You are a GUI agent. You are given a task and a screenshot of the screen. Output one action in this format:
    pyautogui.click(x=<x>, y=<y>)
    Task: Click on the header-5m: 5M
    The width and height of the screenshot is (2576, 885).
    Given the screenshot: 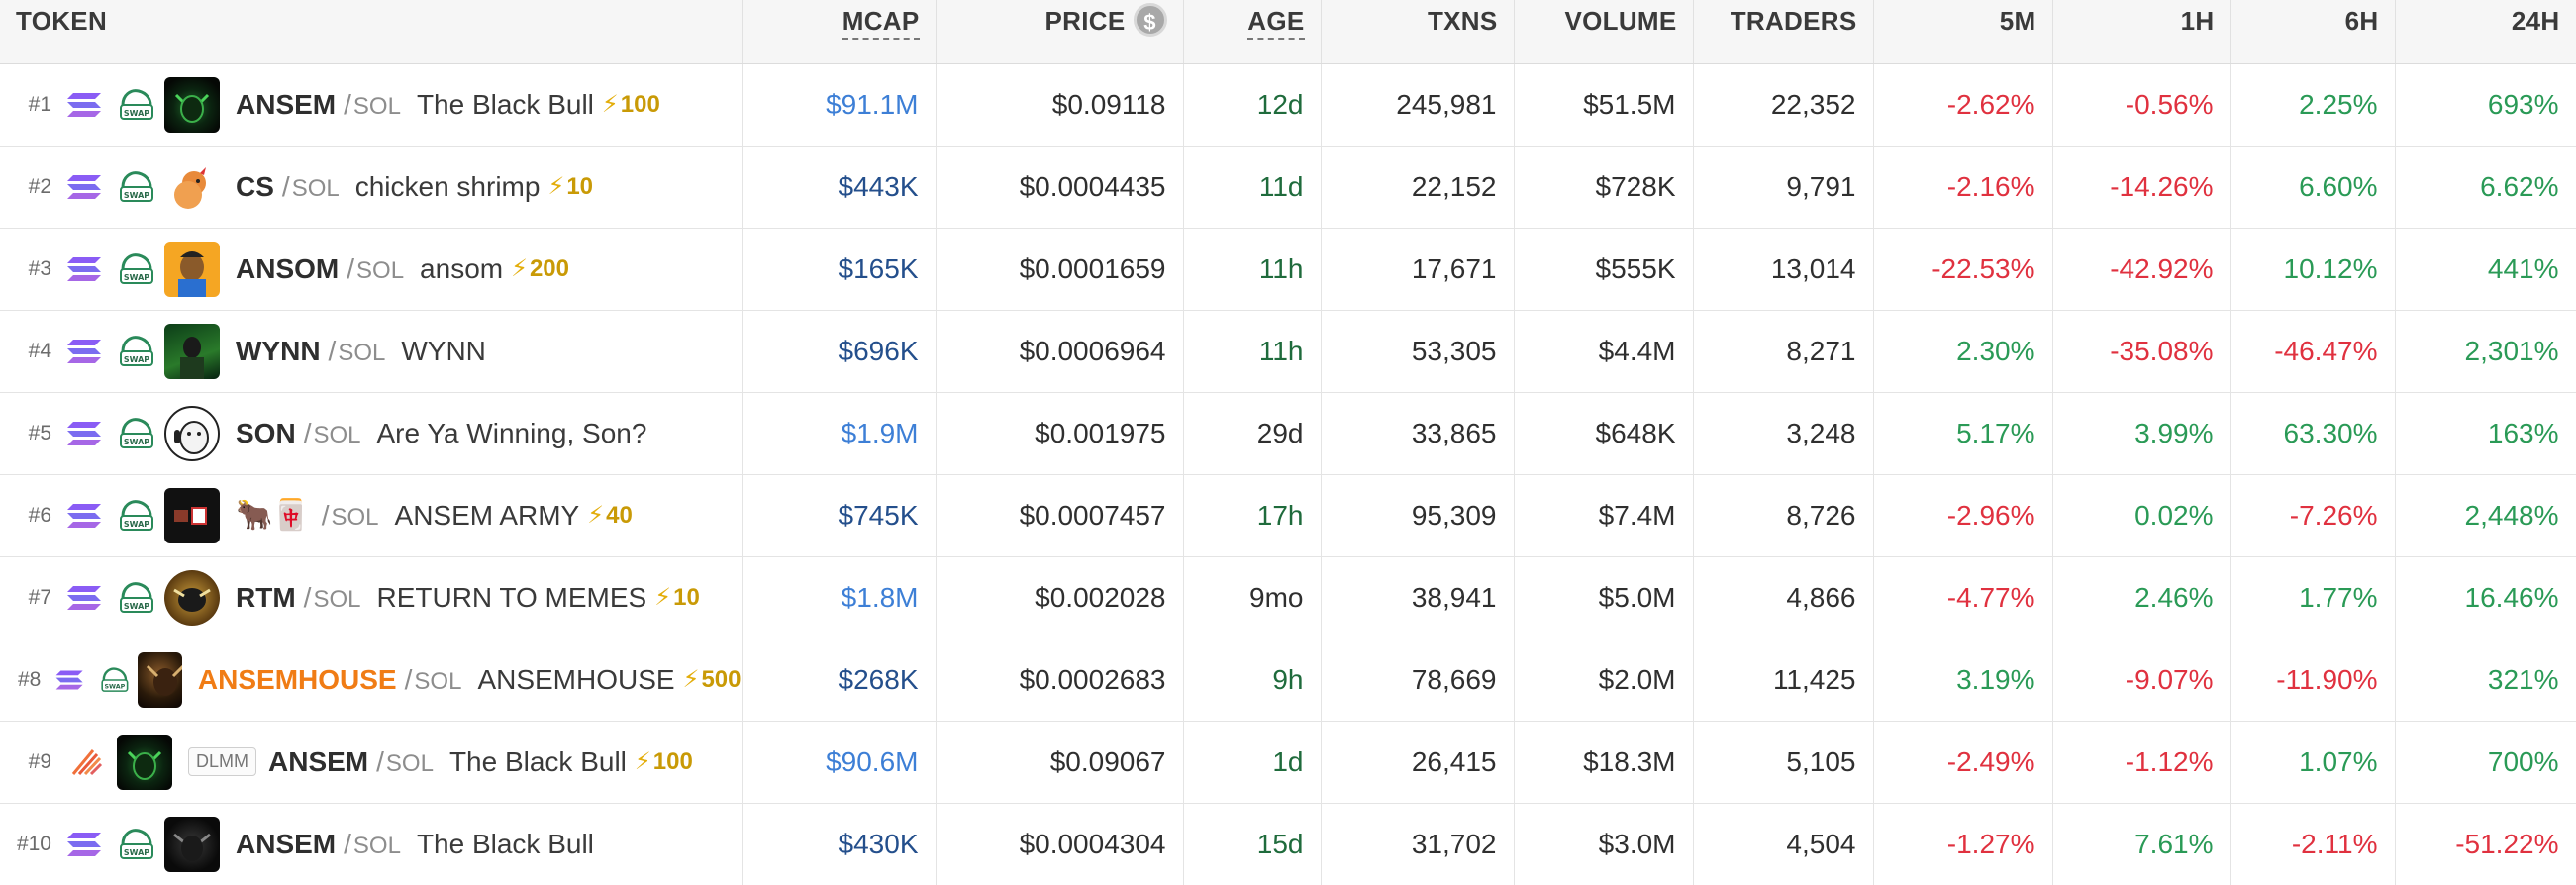 What is the action you would take?
    pyautogui.click(x=1963, y=32)
    